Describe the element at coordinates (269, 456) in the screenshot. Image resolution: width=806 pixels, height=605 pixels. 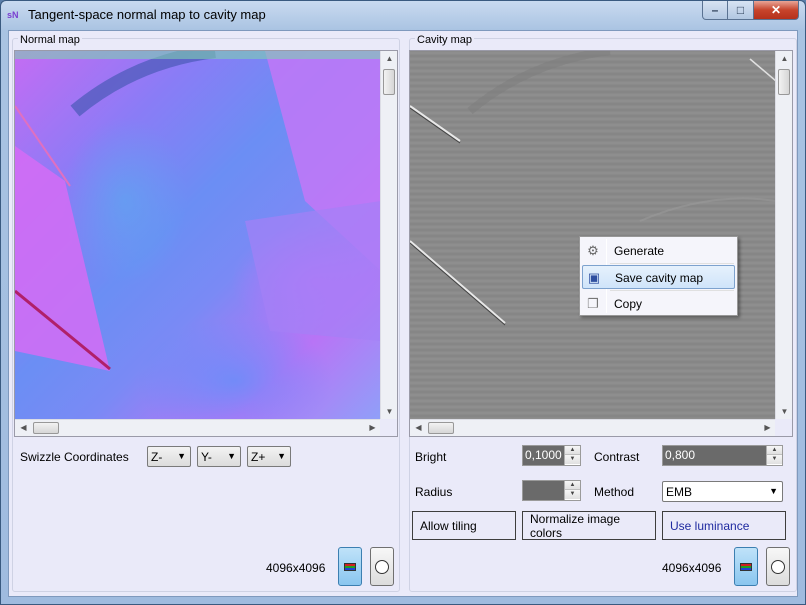
I see `swizzle-z-select: Z+ ▼` at that location.